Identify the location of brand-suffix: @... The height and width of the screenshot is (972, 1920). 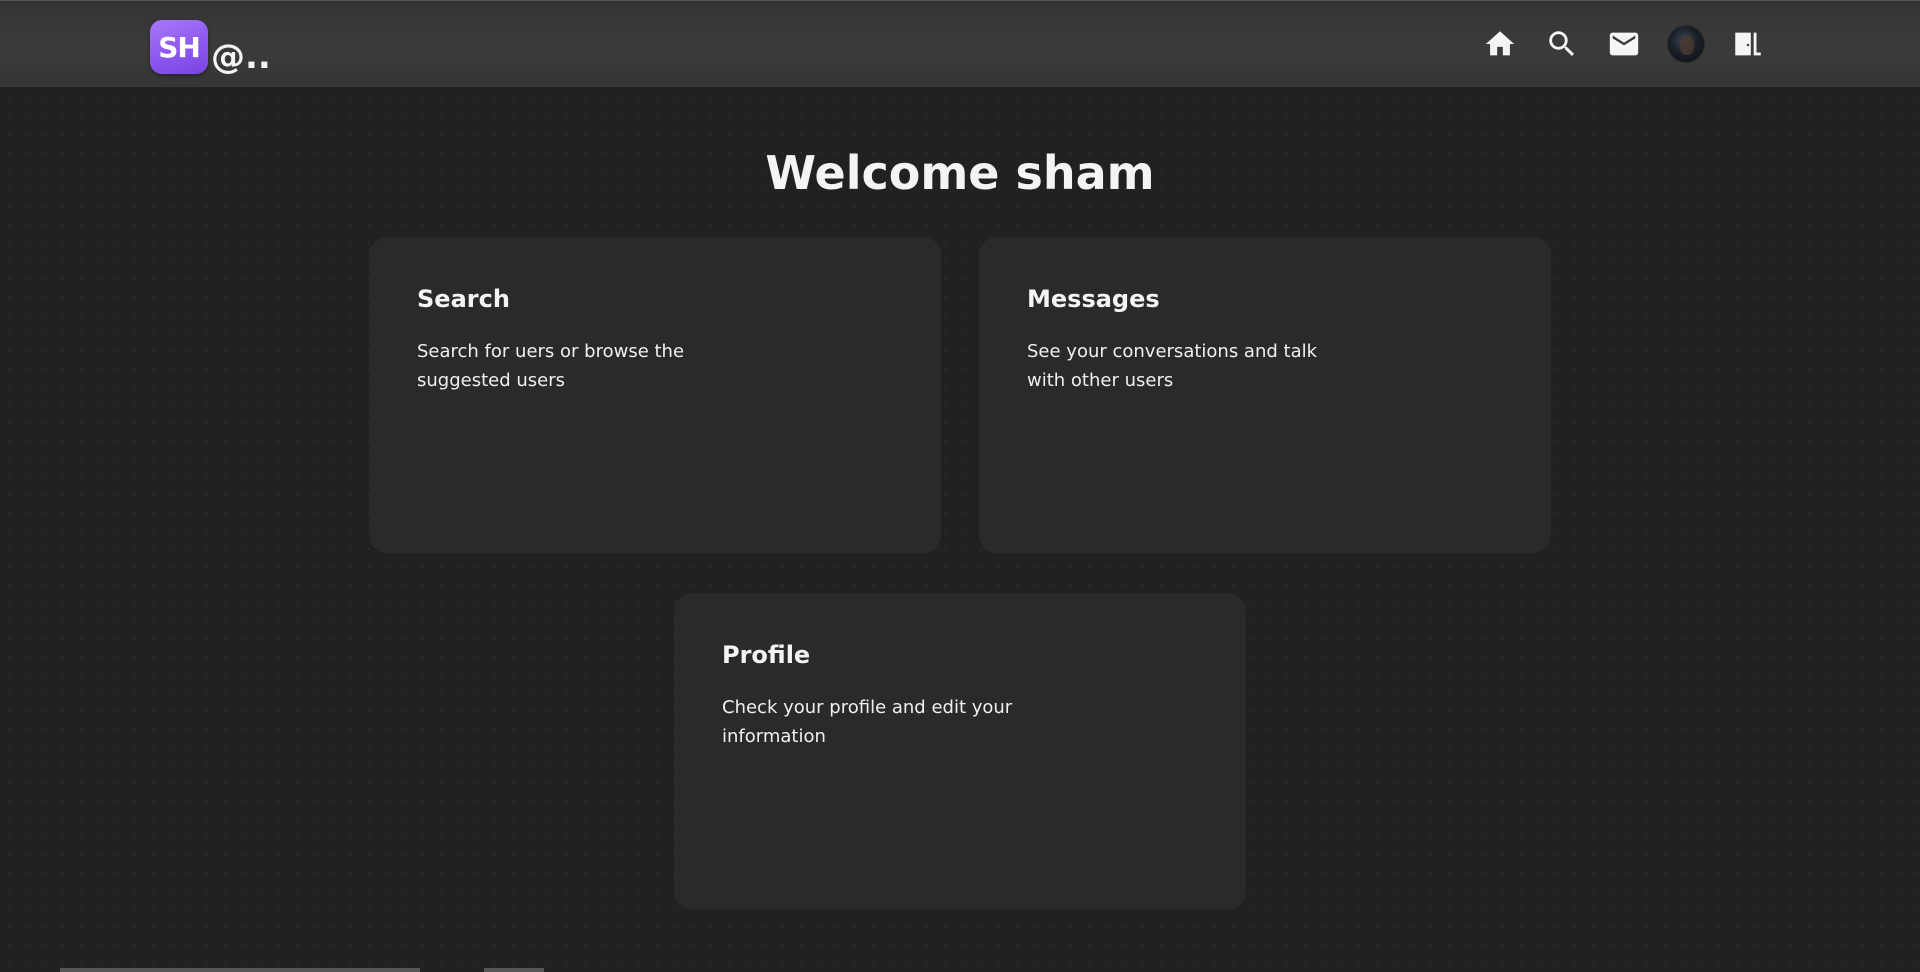
(241, 57).